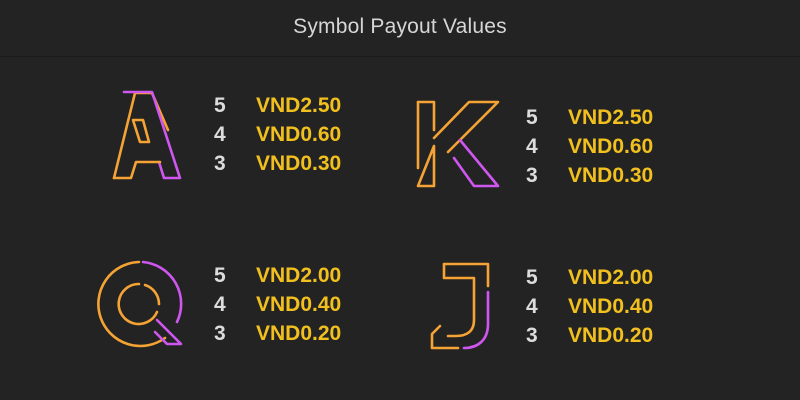 This screenshot has height=400, width=800. I want to click on symbol-card-a: 5 VND2.50 4 VND0.60 3 VND0.30, so click(272, 155).